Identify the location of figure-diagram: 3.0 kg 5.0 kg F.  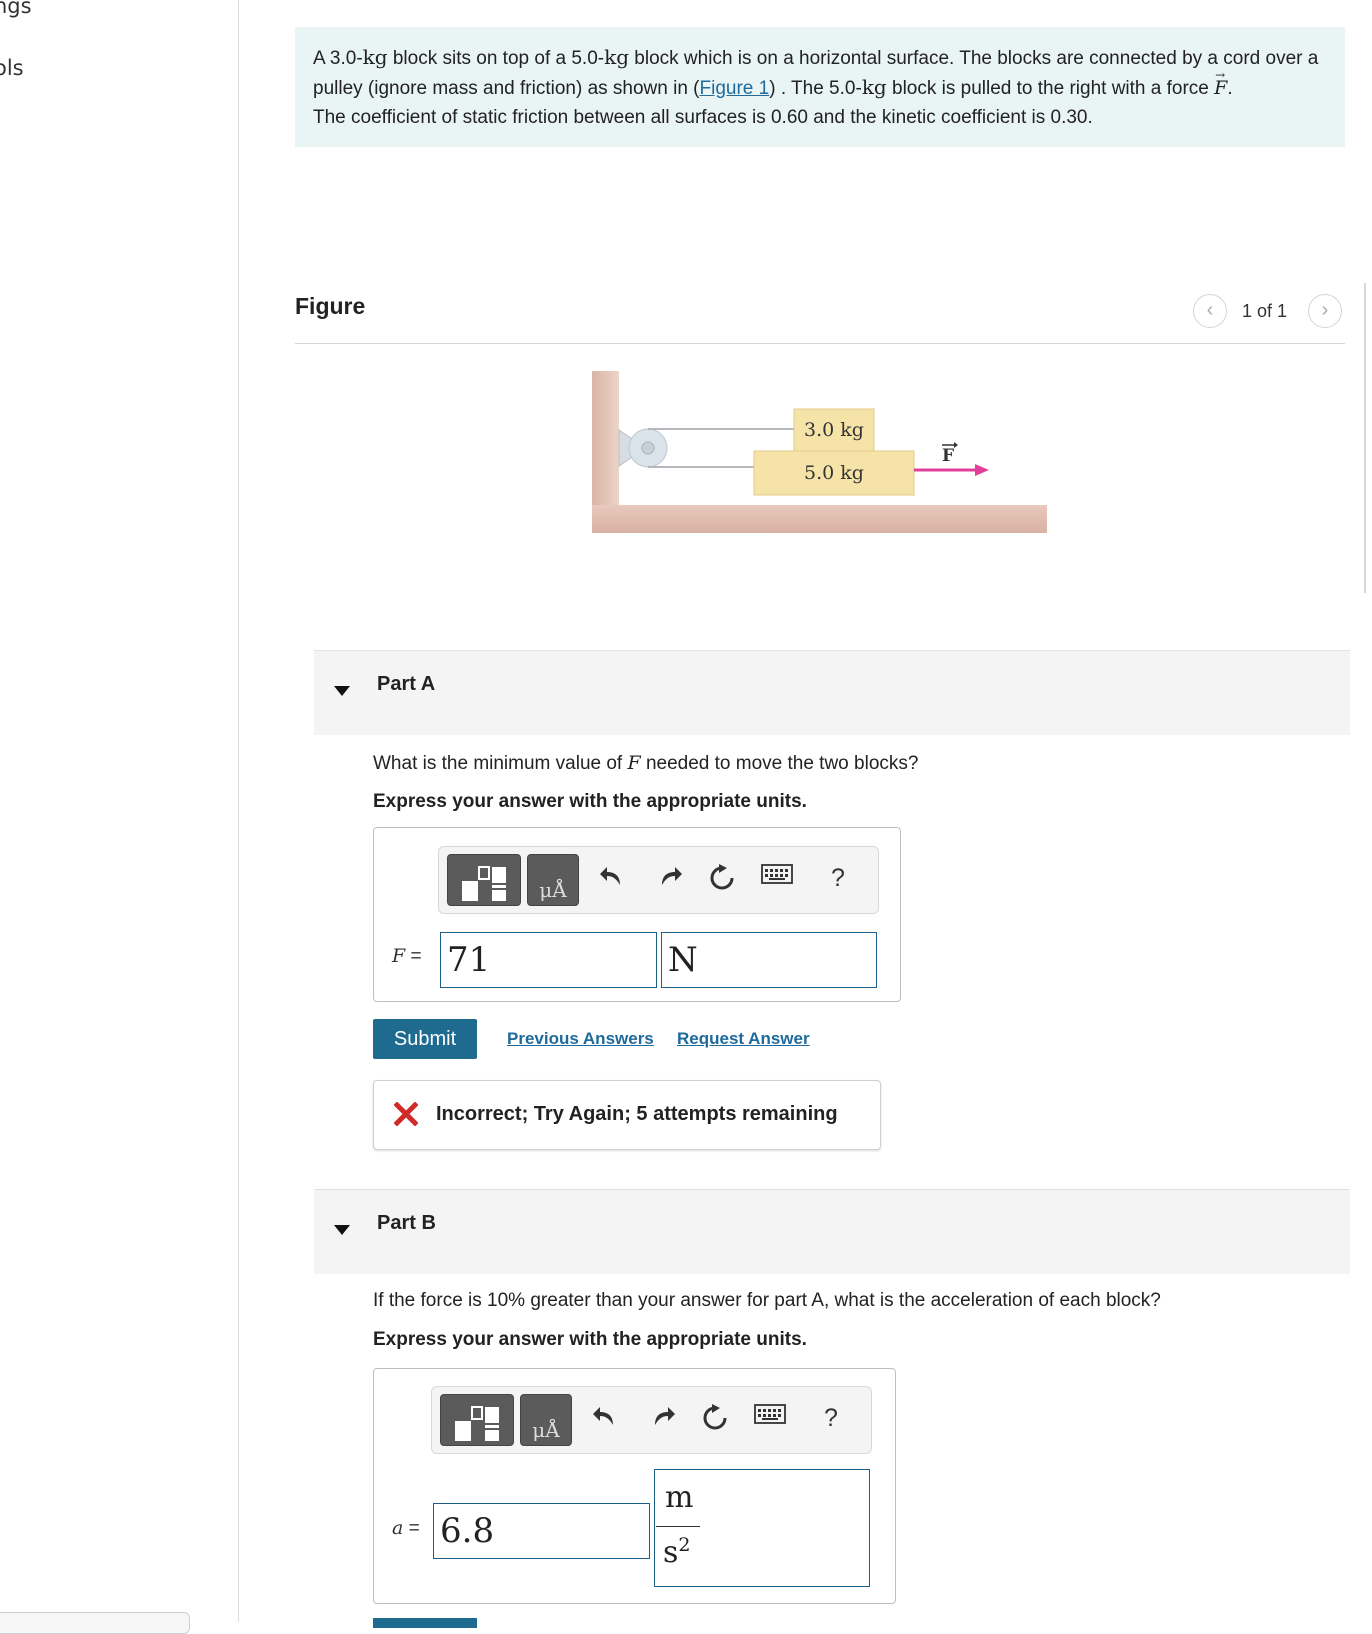
(819, 452).